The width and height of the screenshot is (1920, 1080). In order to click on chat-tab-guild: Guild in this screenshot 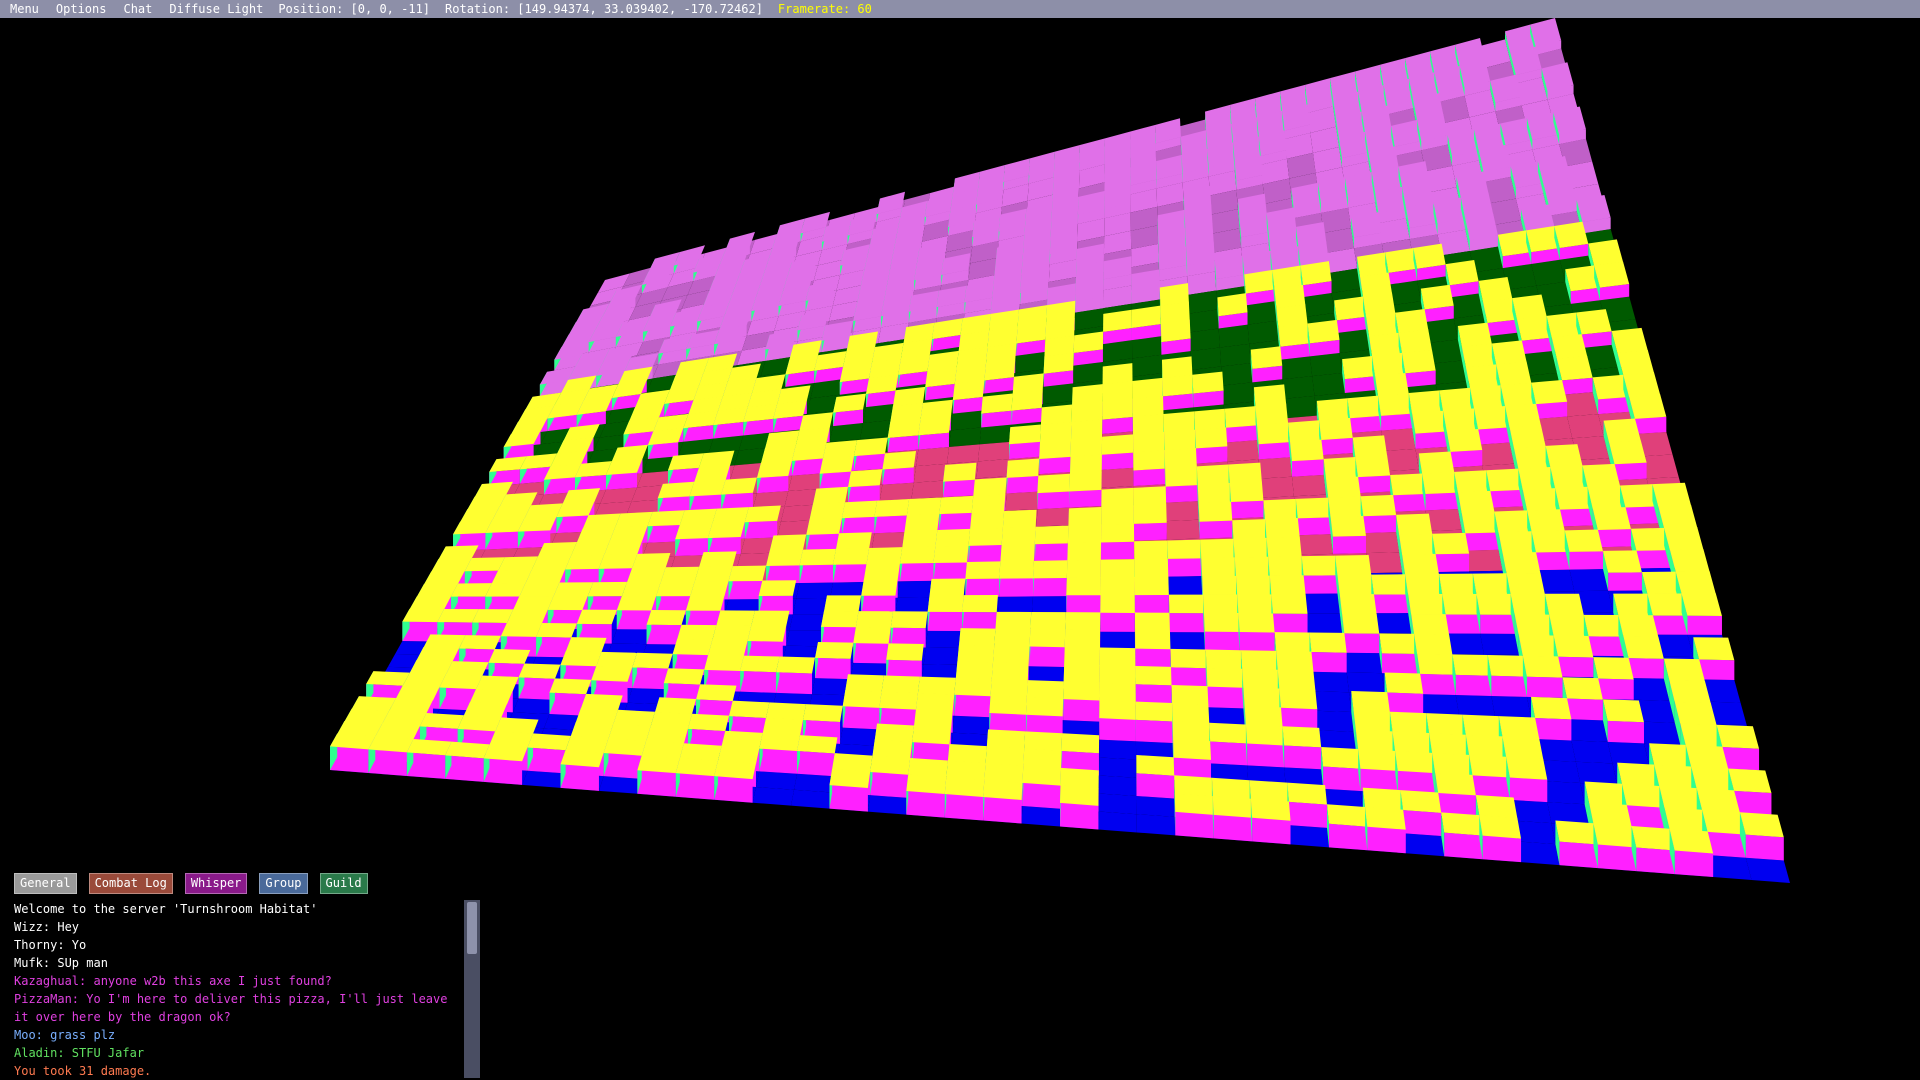, I will do `click(343, 883)`.